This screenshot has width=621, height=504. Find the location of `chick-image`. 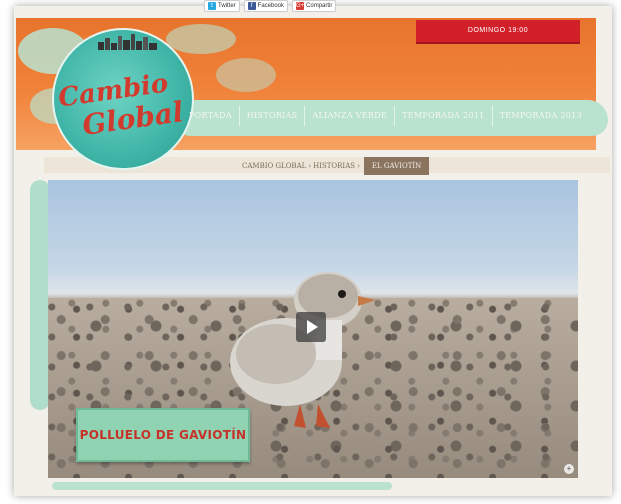

chick-image is located at coordinates (303, 350).